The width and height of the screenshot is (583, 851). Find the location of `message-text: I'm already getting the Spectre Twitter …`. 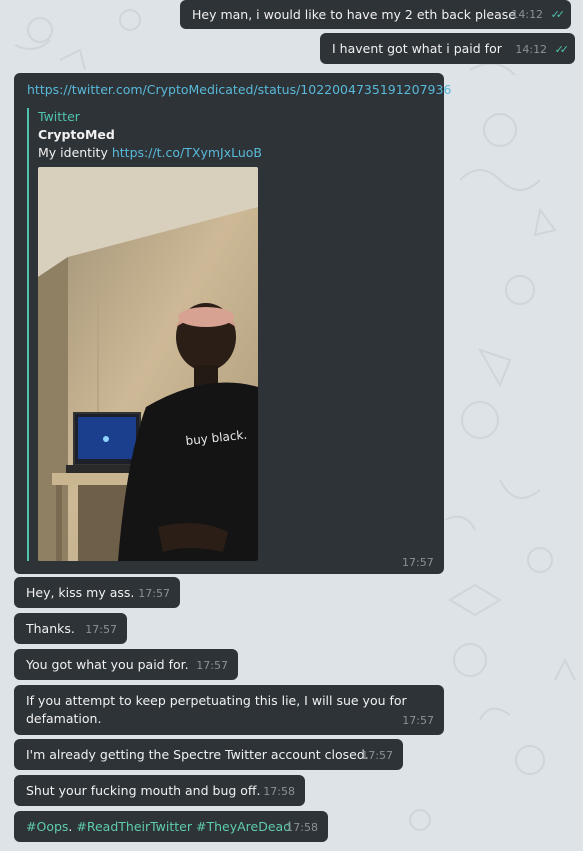

message-text: I'm already getting the Spectre Twitter … is located at coordinates (197, 754).